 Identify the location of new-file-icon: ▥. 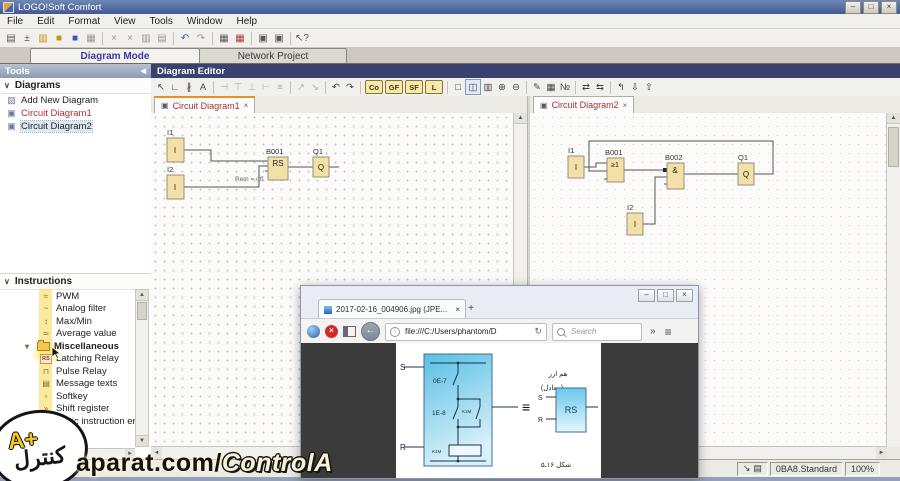
(43, 38).